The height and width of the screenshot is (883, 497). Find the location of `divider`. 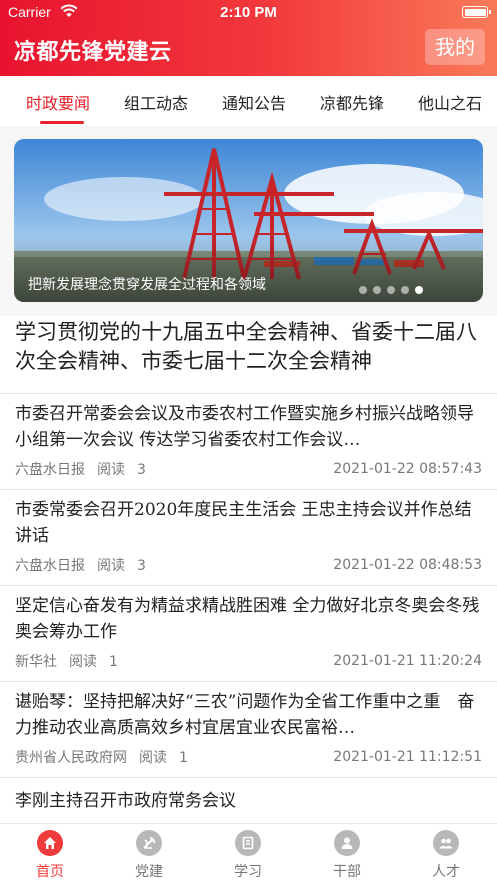

divider is located at coordinates (248, 777).